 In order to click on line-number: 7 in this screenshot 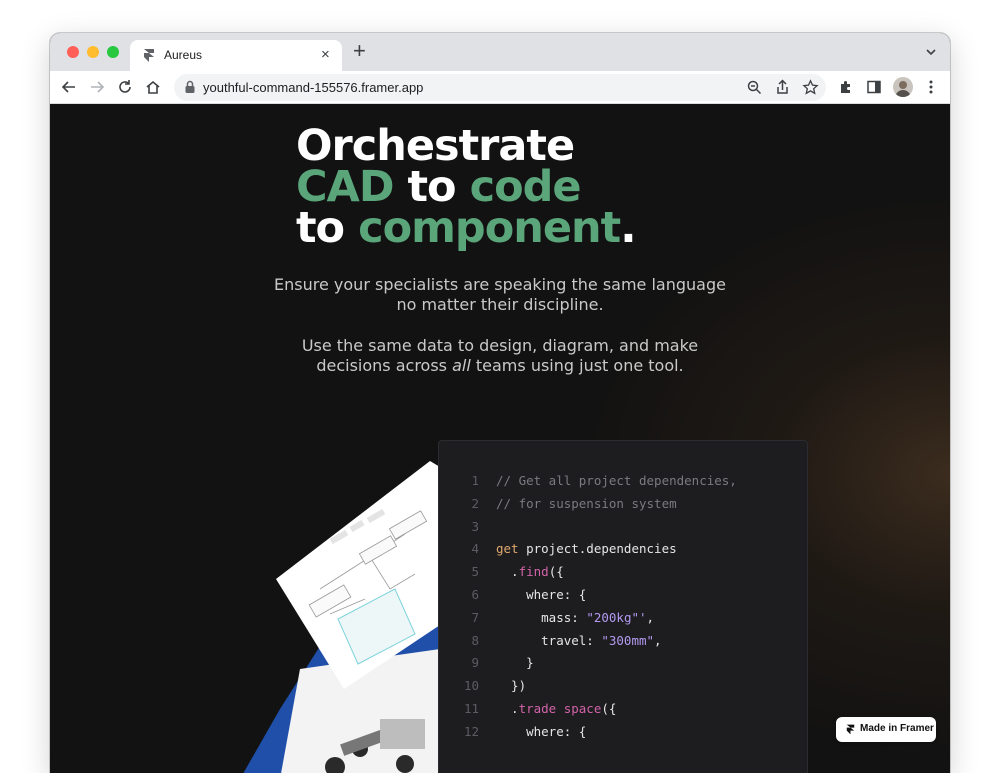, I will do `click(475, 617)`.